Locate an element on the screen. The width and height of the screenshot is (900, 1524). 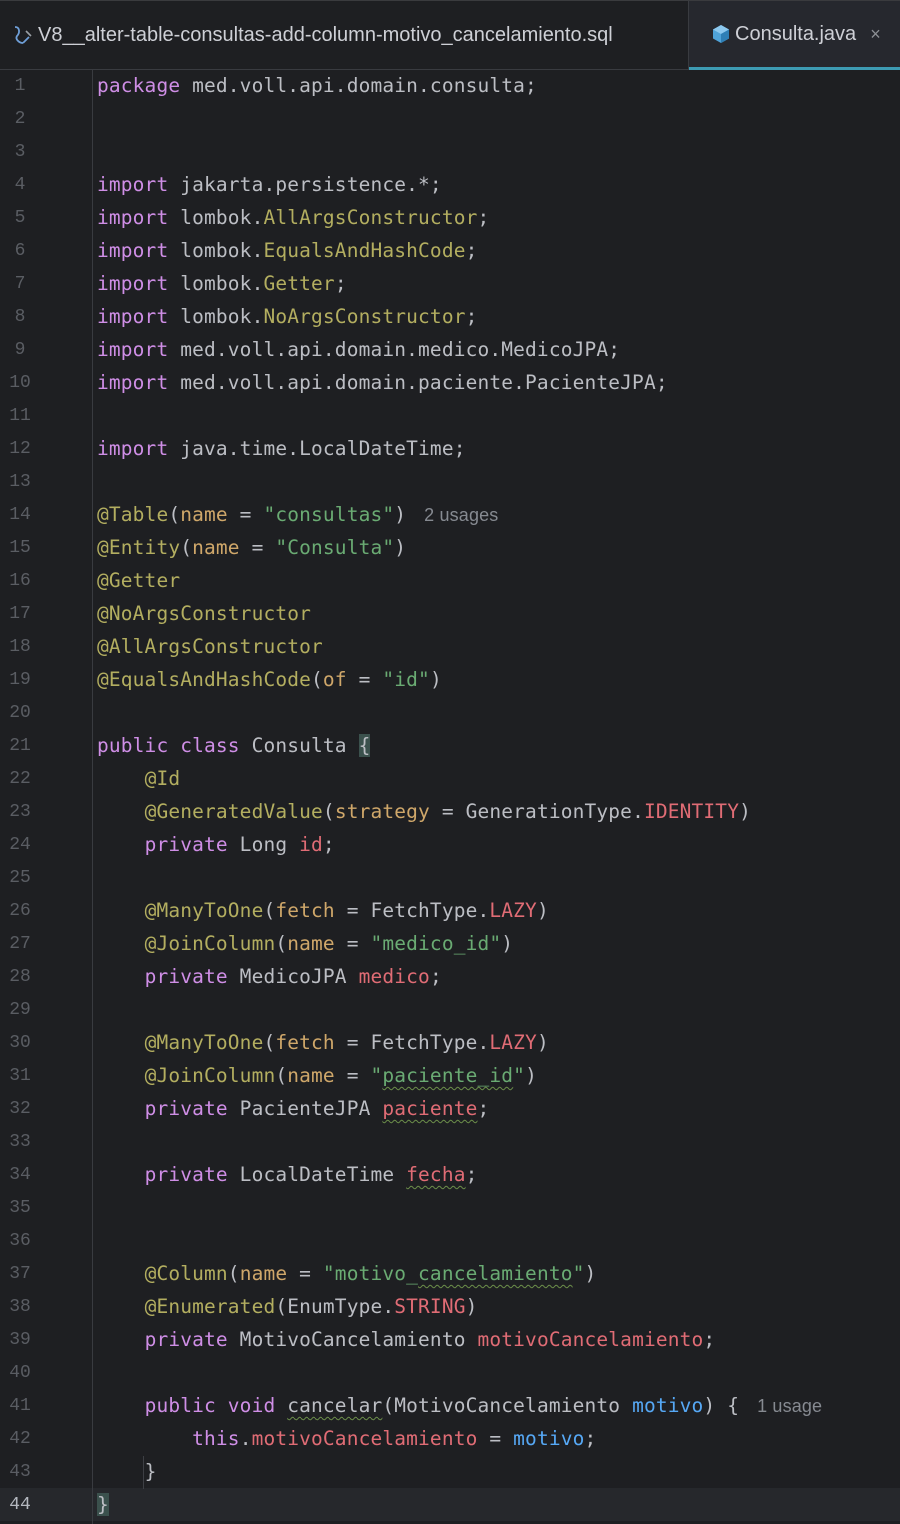
code-line: 17 @NoArgsConstructor is located at coordinates (450, 614).